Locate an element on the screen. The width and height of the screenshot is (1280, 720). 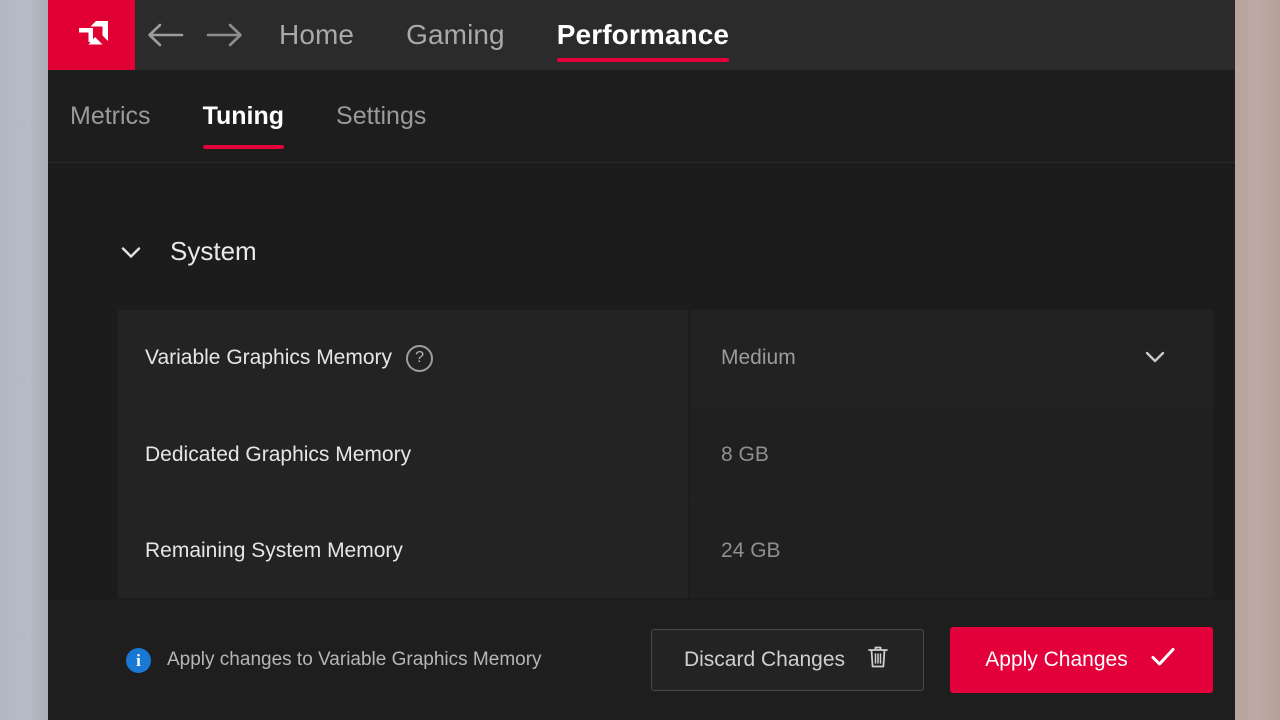
sub-nav-label: Metrics is located at coordinates (110, 116).